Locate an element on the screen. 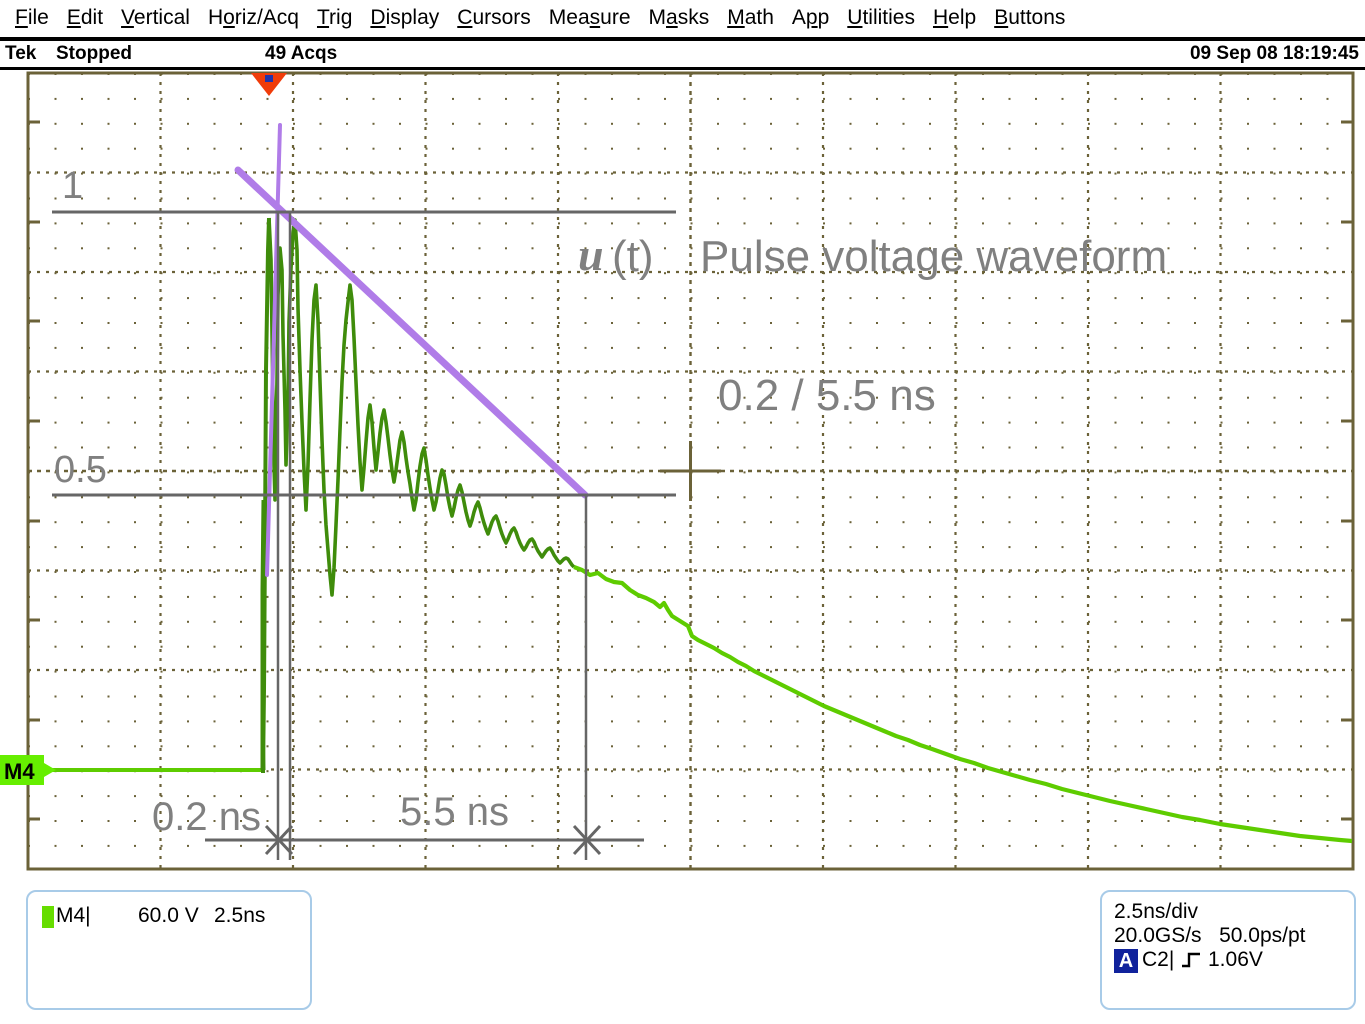 This screenshot has height=1024, width=1365. rising-edge-icon is located at coordinates (1191, 960).